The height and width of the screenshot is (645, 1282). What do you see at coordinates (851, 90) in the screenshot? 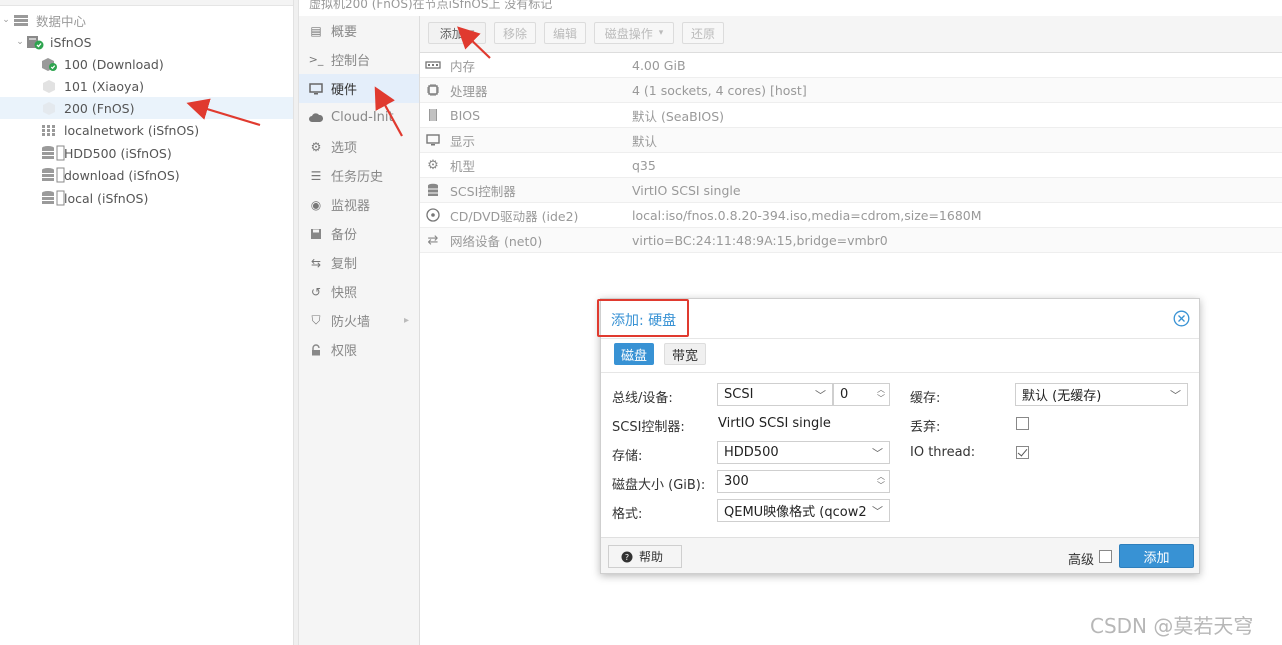
I see `table-row: 处理器 4 (1 sockets, 4 cores) [host]` at bounding box center [851, 90].